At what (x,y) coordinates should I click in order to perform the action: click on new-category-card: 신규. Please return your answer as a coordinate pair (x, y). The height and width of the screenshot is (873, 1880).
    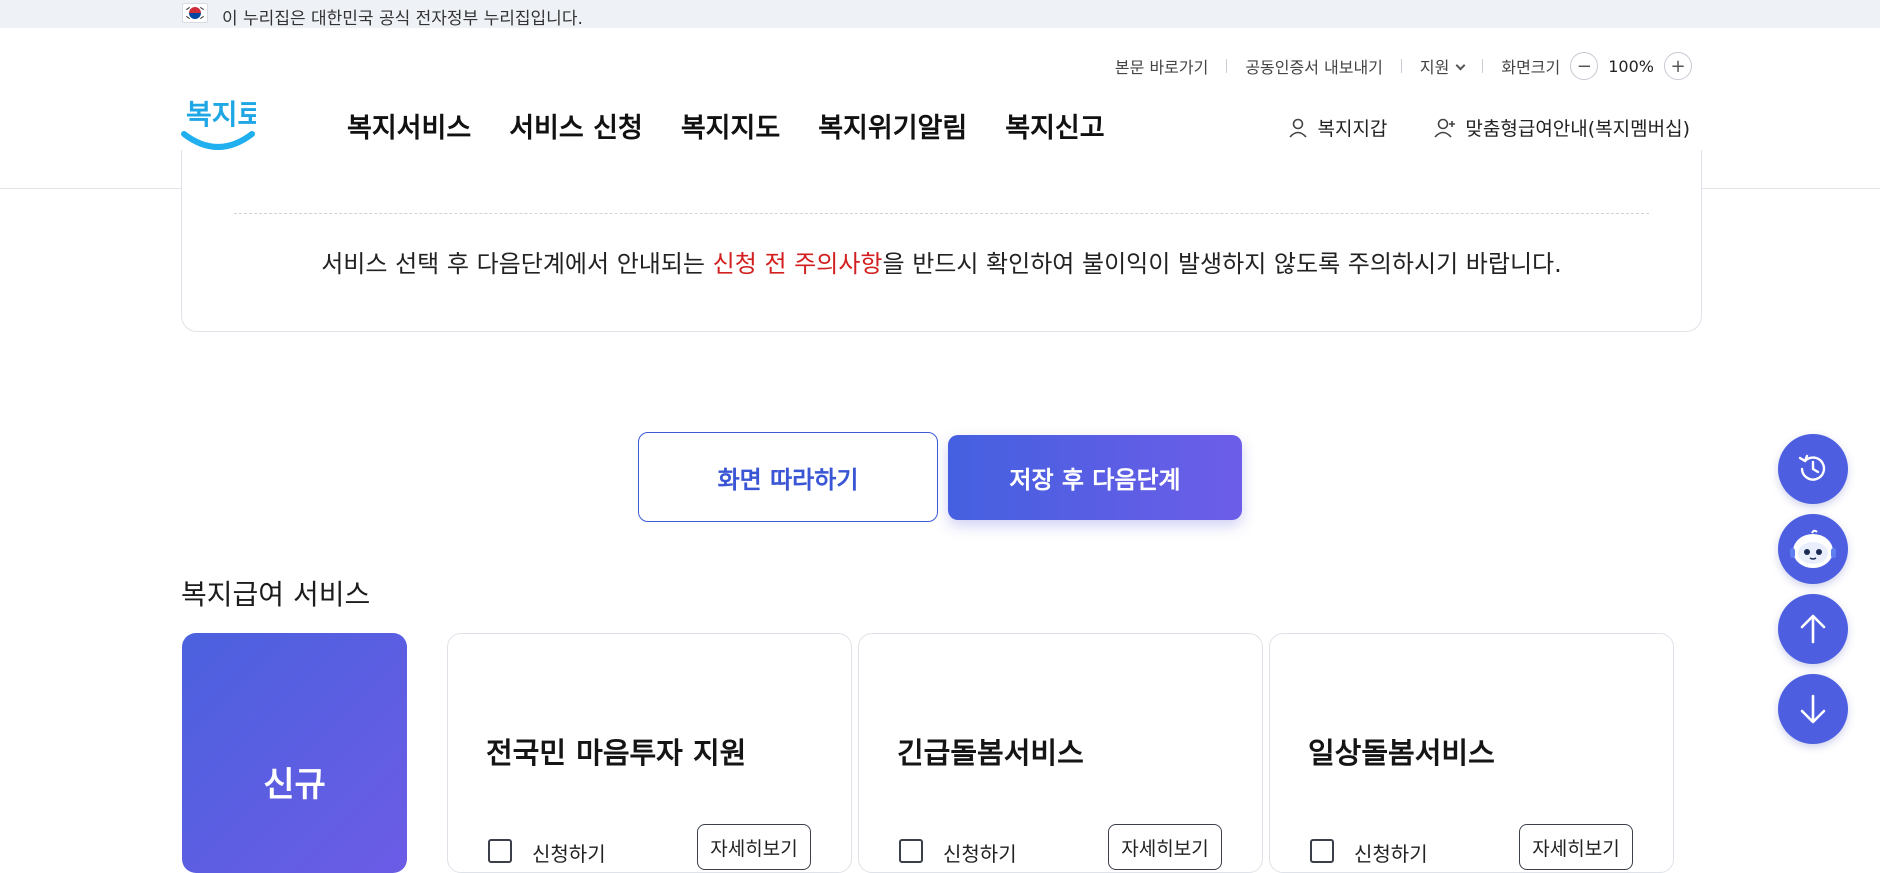
    Looking at the image, I should click on (294, 753).